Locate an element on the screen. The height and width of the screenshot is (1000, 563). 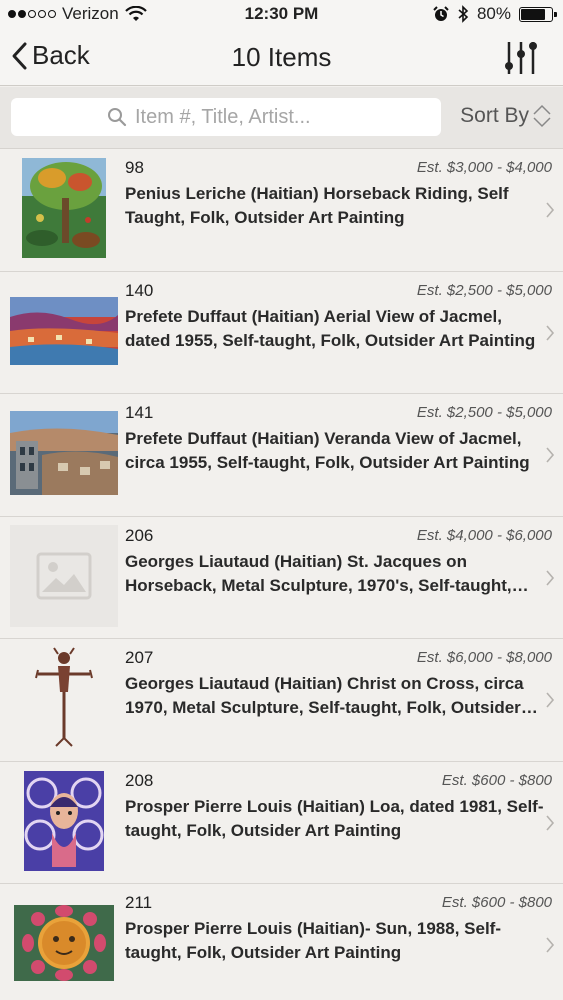
painting-aerial-image is located at coordinates (64, 330).